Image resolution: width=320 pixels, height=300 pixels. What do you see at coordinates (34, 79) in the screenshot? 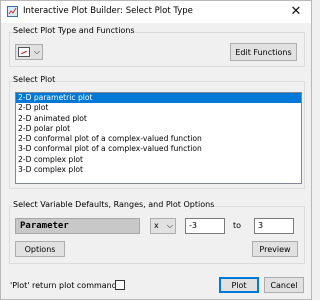
I see `select-plot-group-label: Select Plot` at bounding box center [34, 79].